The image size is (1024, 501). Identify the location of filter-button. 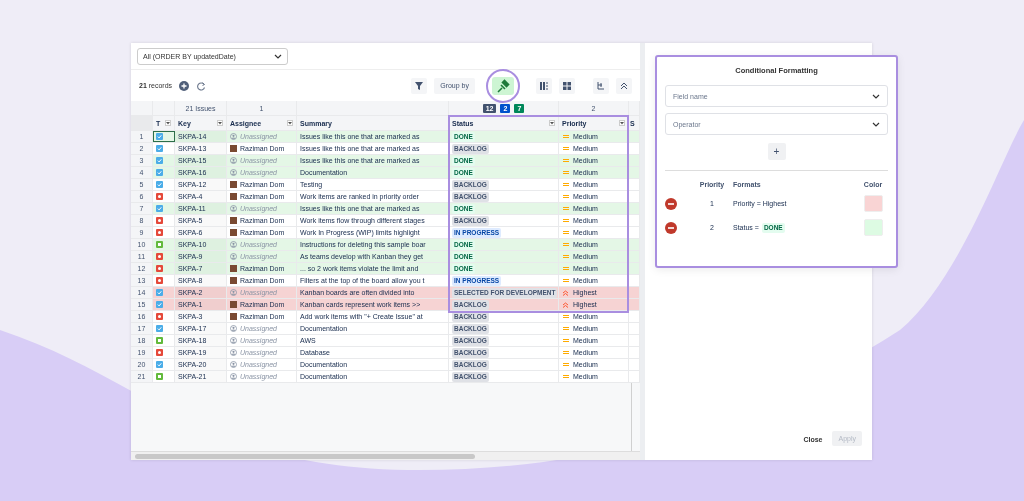
(419, 85).